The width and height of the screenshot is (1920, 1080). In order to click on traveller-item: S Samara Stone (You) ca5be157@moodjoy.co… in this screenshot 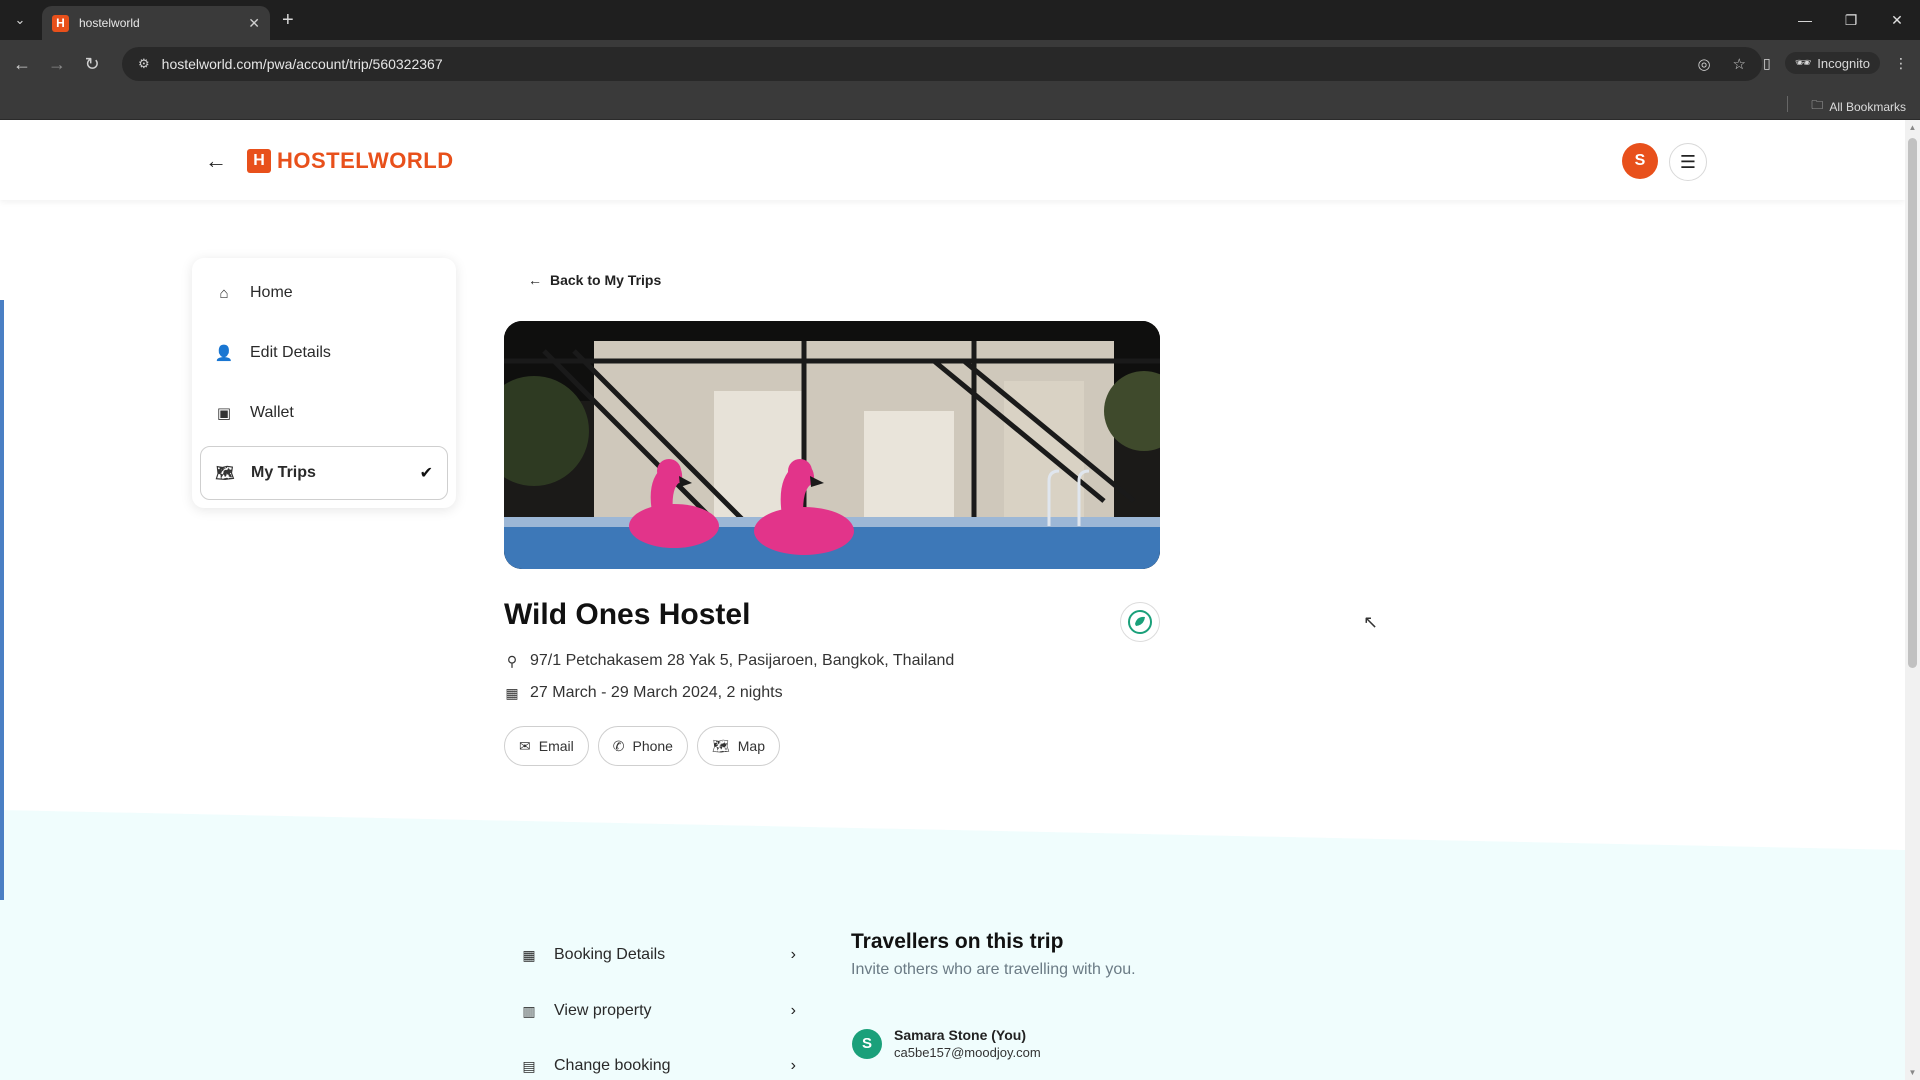, I will do `click(946, 1043)`.